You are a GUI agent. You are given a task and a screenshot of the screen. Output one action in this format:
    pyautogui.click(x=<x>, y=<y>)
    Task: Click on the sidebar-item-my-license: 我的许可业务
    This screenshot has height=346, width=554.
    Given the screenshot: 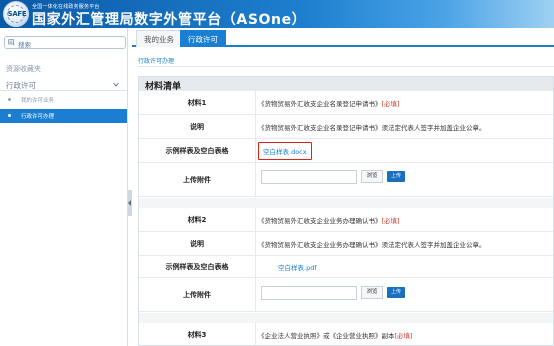 What is the action you would take?
    pyautogui.click(x=63, y=100)
    